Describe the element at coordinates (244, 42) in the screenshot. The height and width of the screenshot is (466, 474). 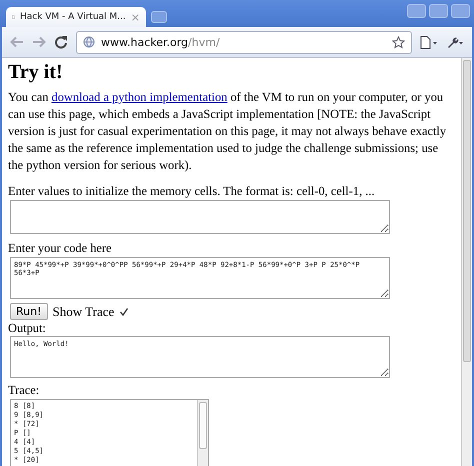
I see `address-bar: www.hacker.org/hvm/` at that location.